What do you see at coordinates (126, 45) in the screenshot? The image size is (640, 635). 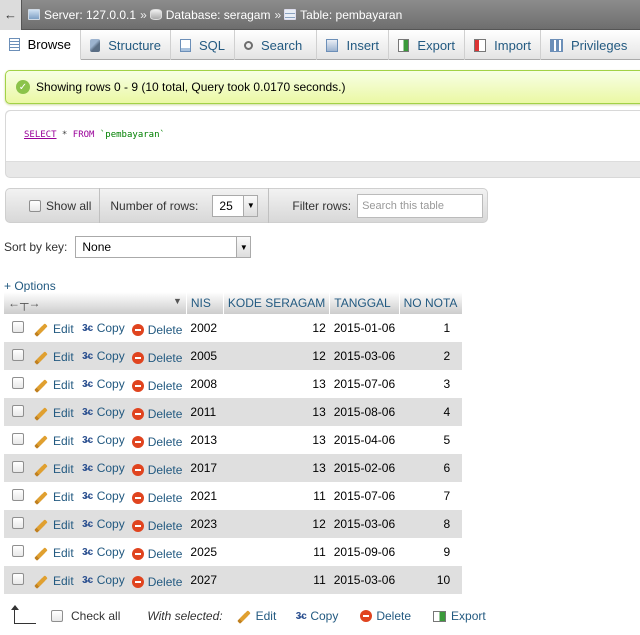 I see `tab-structure: Structure` at bounding box center [126, 45].